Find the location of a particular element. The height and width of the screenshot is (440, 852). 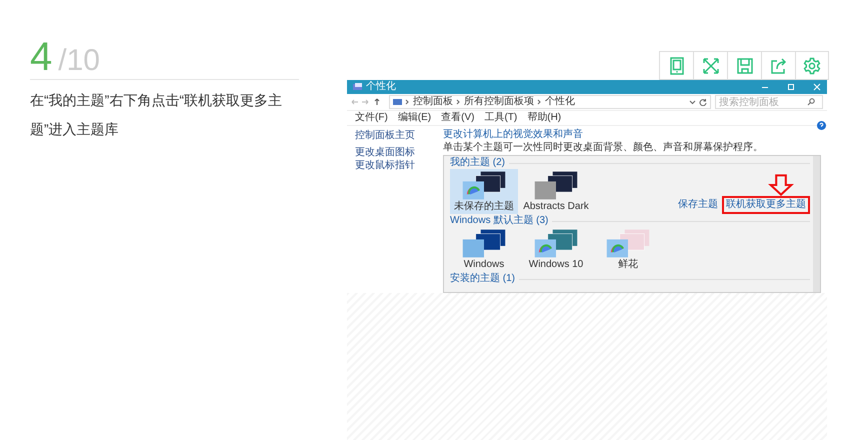

section-heading: 更改计算机上的视觉效果和声音 is located at coordinates (513, 135).